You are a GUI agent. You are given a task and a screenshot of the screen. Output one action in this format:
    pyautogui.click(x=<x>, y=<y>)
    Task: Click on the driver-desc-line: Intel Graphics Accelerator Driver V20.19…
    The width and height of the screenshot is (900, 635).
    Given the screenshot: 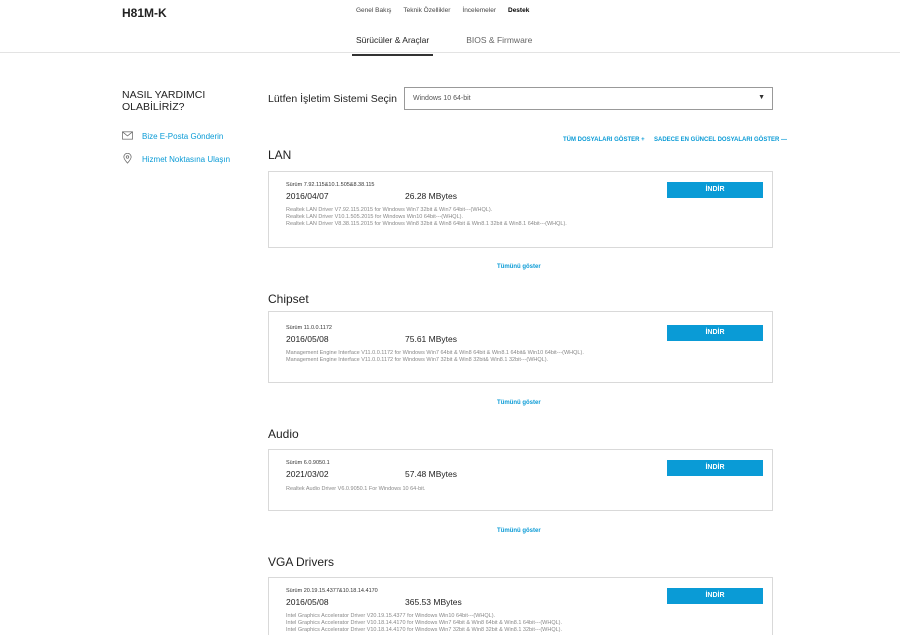 What is the action you would take?
    pyautogui.click(x=391, y=616)
    